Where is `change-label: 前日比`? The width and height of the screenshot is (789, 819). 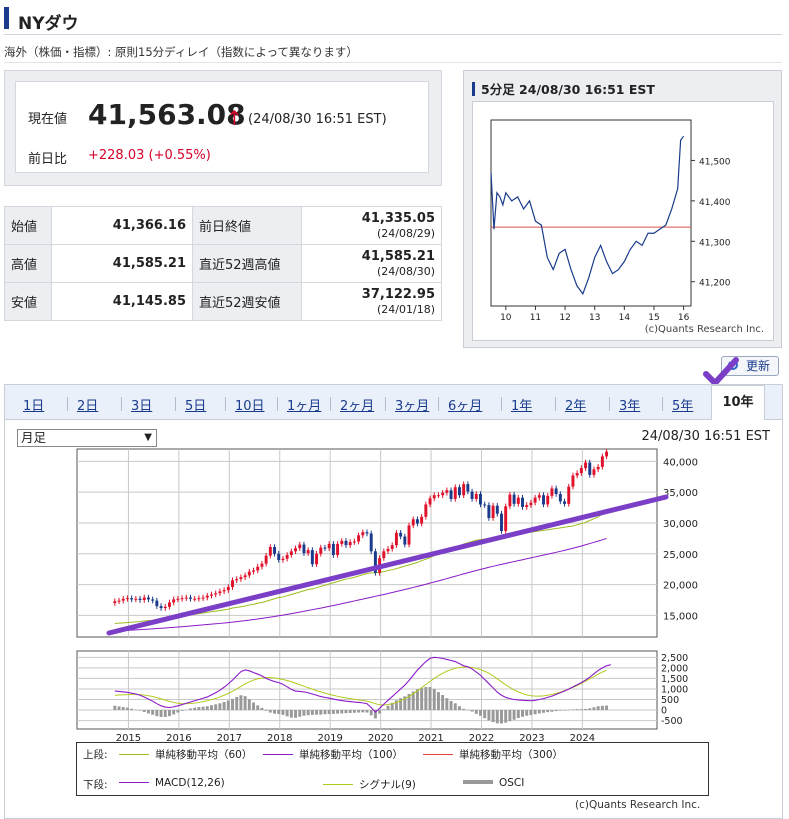 change-label: 前日比 is located at coordinates (48, 159).